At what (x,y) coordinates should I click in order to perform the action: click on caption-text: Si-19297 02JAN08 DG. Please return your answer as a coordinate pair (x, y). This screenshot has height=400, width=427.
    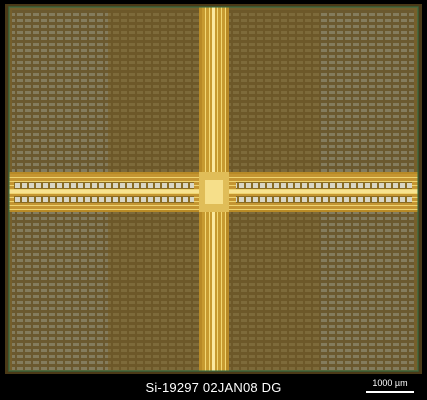
    Looking at the image, I should click on (213, 387).